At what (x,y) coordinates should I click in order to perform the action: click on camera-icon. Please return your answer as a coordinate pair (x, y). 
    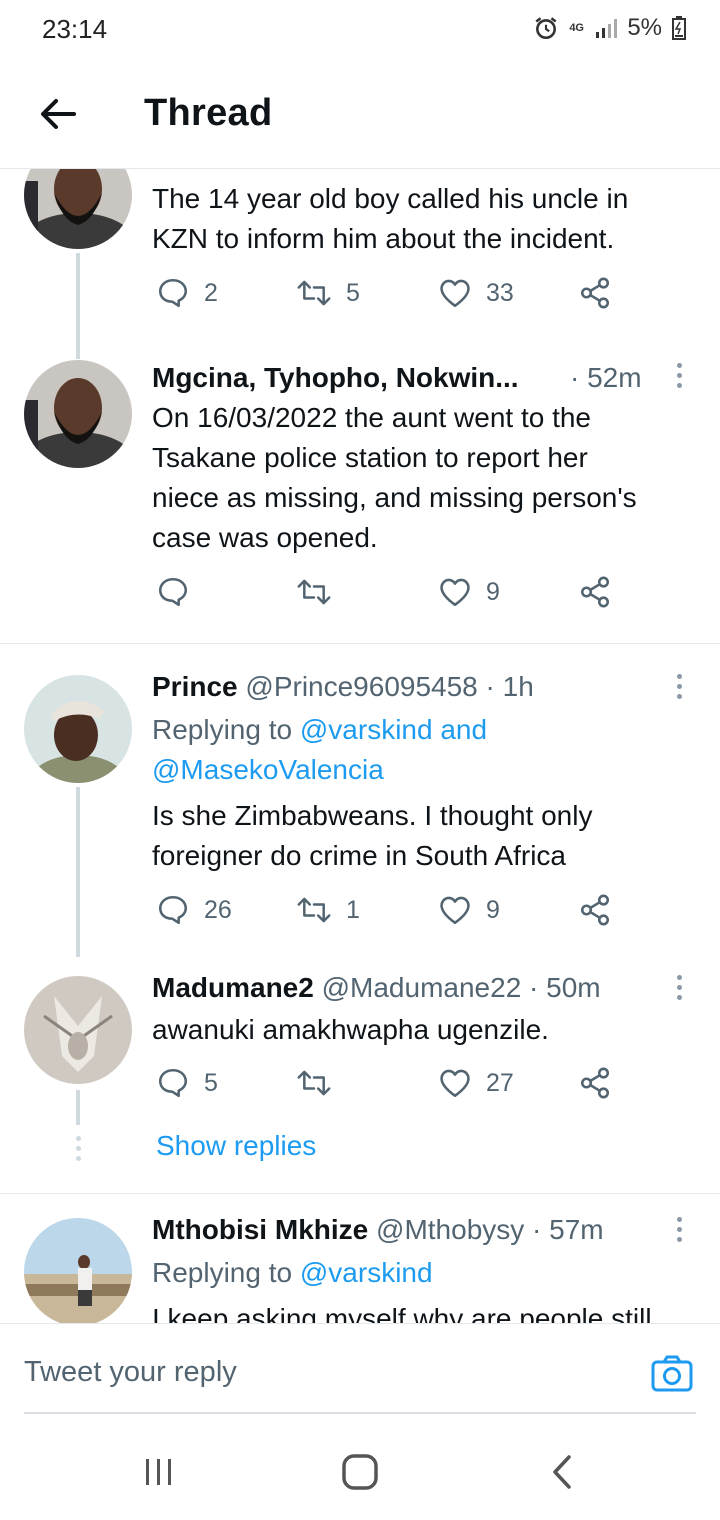
    Looking at the image, I should click on (672, 1373).